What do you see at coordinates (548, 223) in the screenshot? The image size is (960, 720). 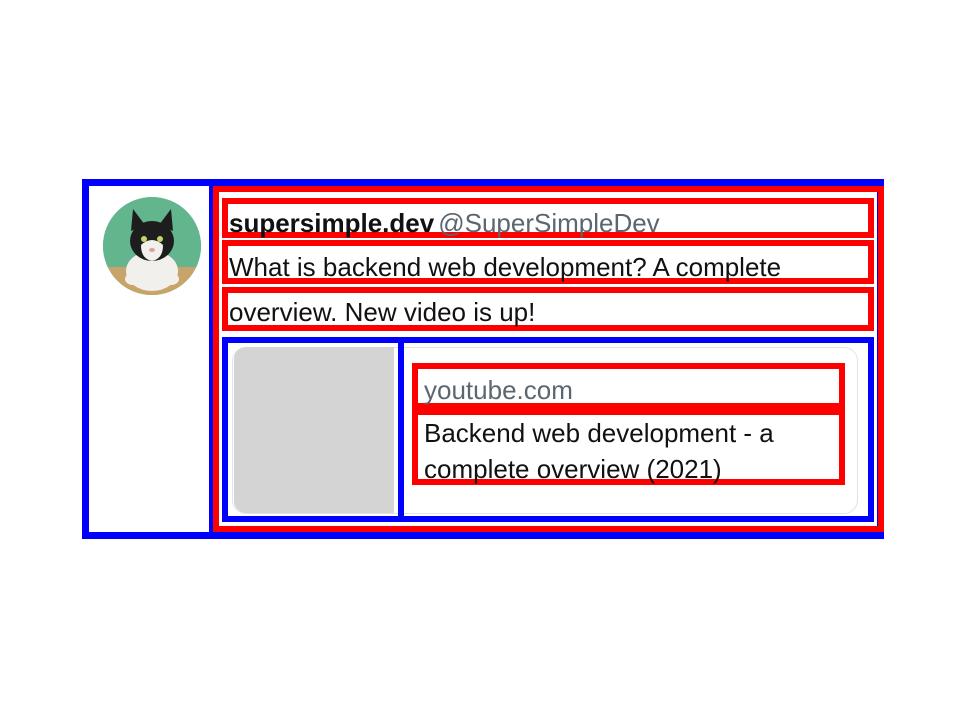 I see `author-handle: @SuperSimpleDev` at bounding box center [548, 223].